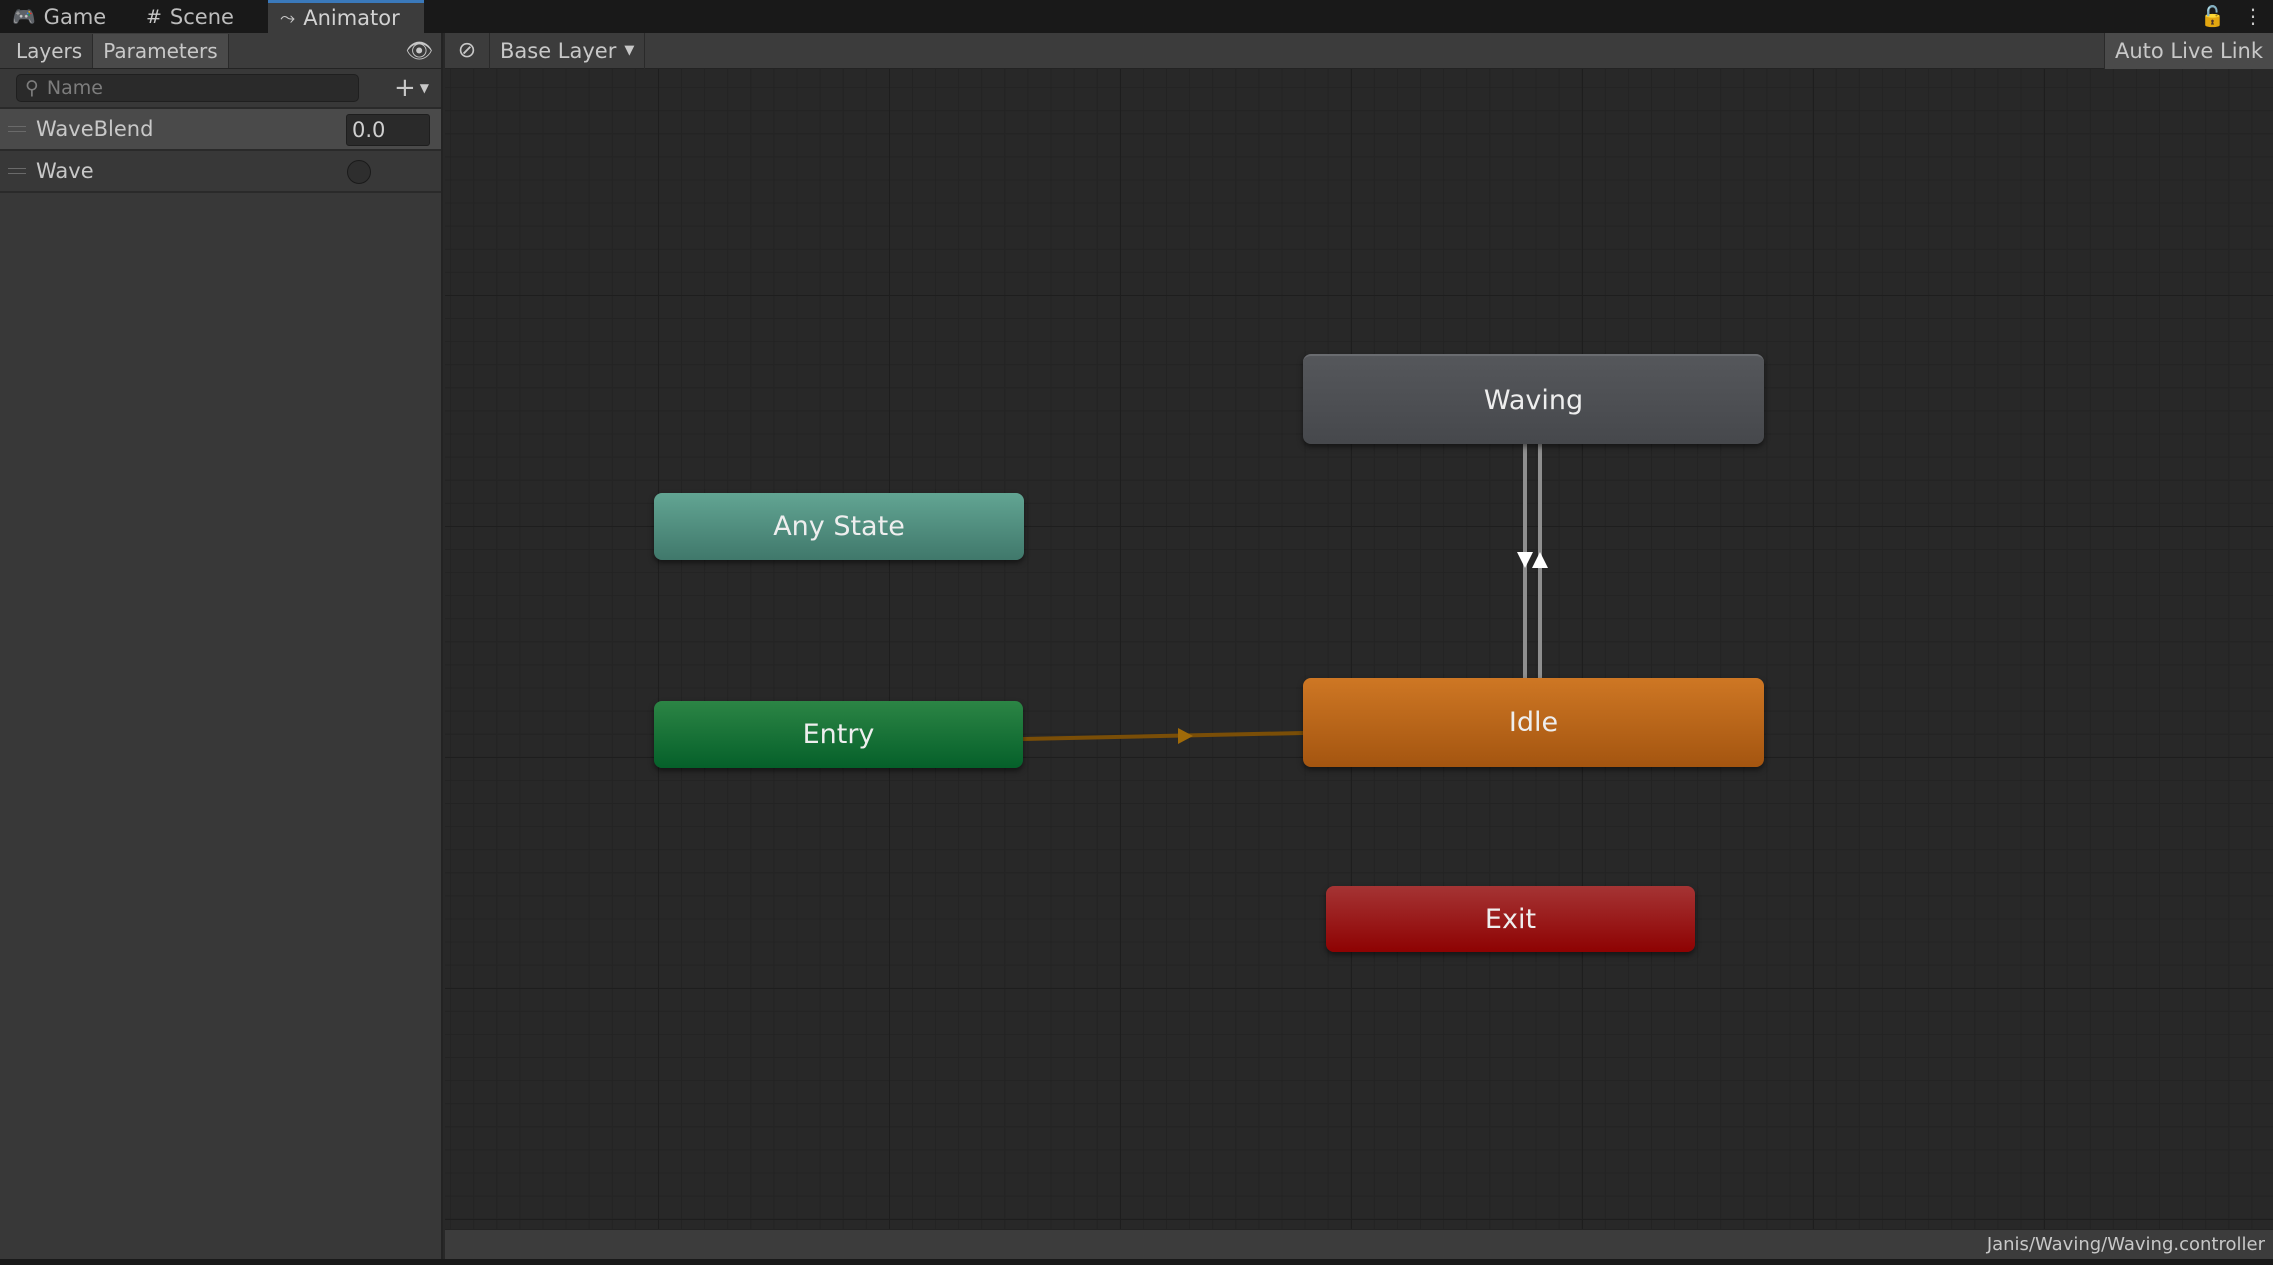 The image size is (2273, 1265). I want to click on status-bar: Janis/Waving/Waving.controller, so click(1359, 1244).